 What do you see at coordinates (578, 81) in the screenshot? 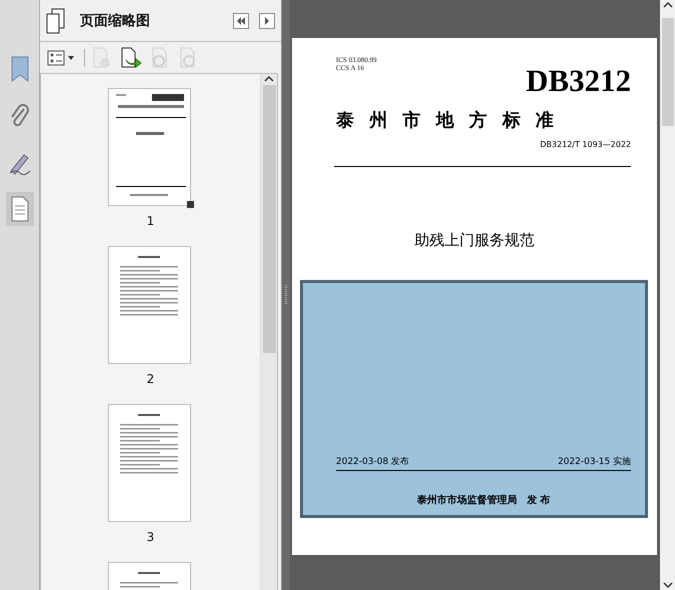
I see `standard-code: DB3212` at bounding box center [578, 81].